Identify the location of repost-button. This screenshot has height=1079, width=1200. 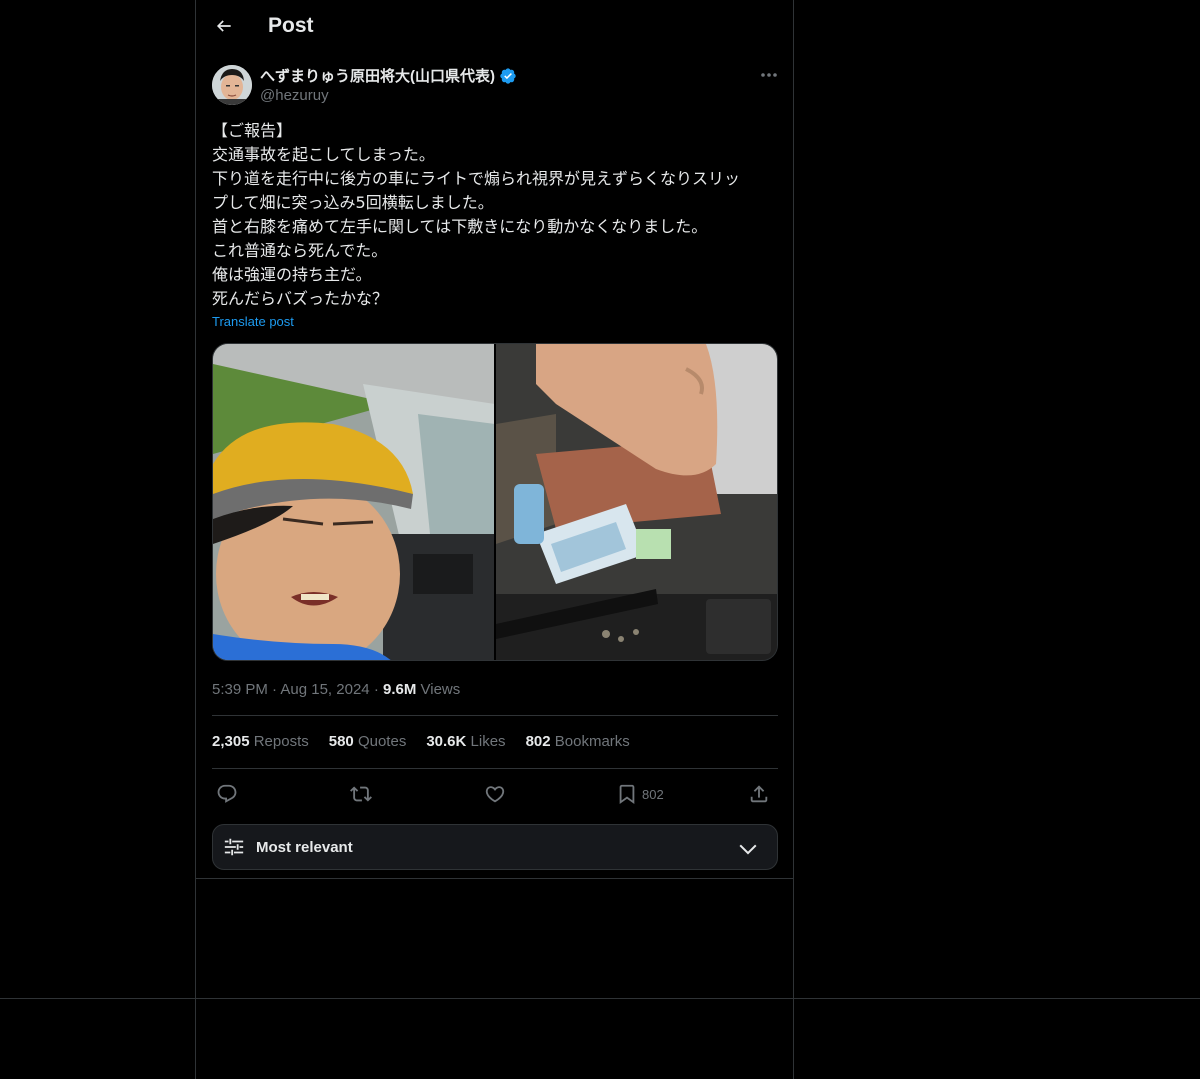
(361, 794).